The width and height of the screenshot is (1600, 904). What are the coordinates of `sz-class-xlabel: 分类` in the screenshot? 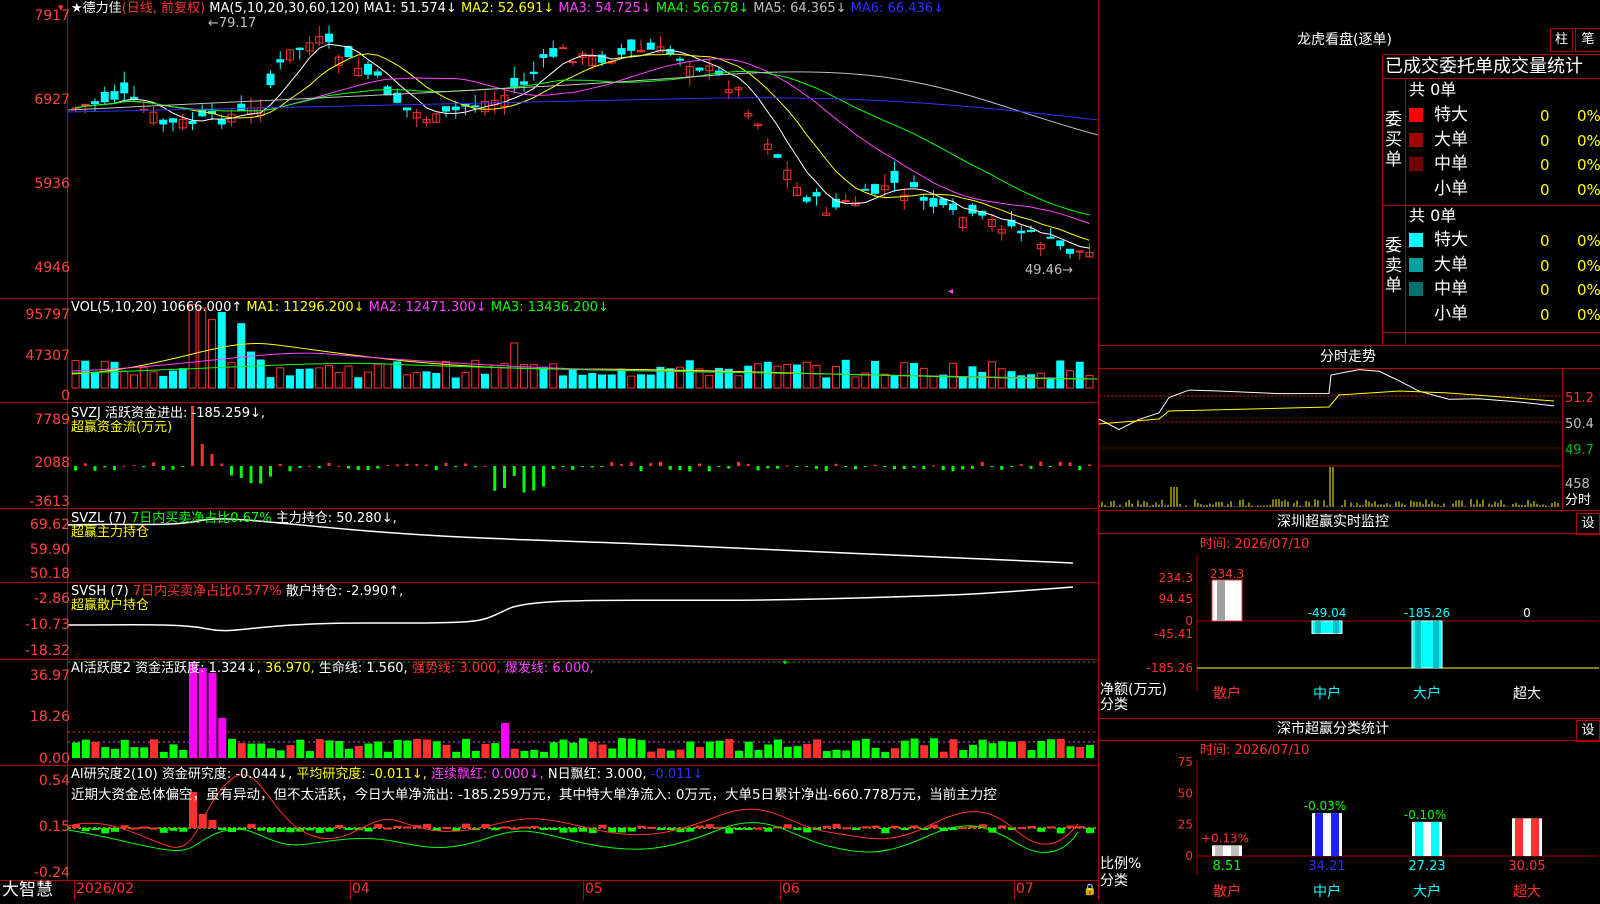 It's located at (1114, 881).